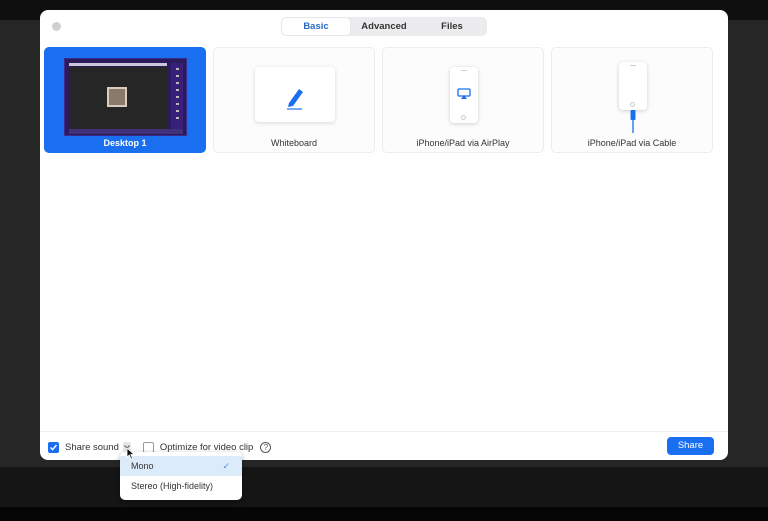 The height and width of the screenshot is (521, 768). What do you see at coordinates (384, 431) in the screenshot?
I see `footer-divider` at bounding box center [384, 431].